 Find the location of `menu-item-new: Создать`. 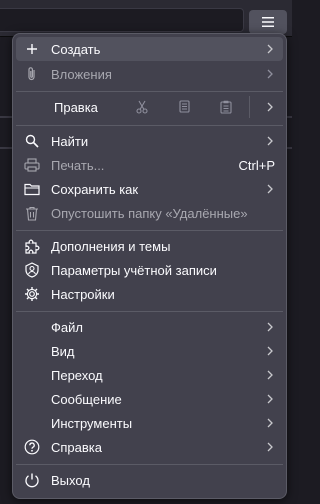

menu-item-new: Создать is located at coordinates (149, 49).